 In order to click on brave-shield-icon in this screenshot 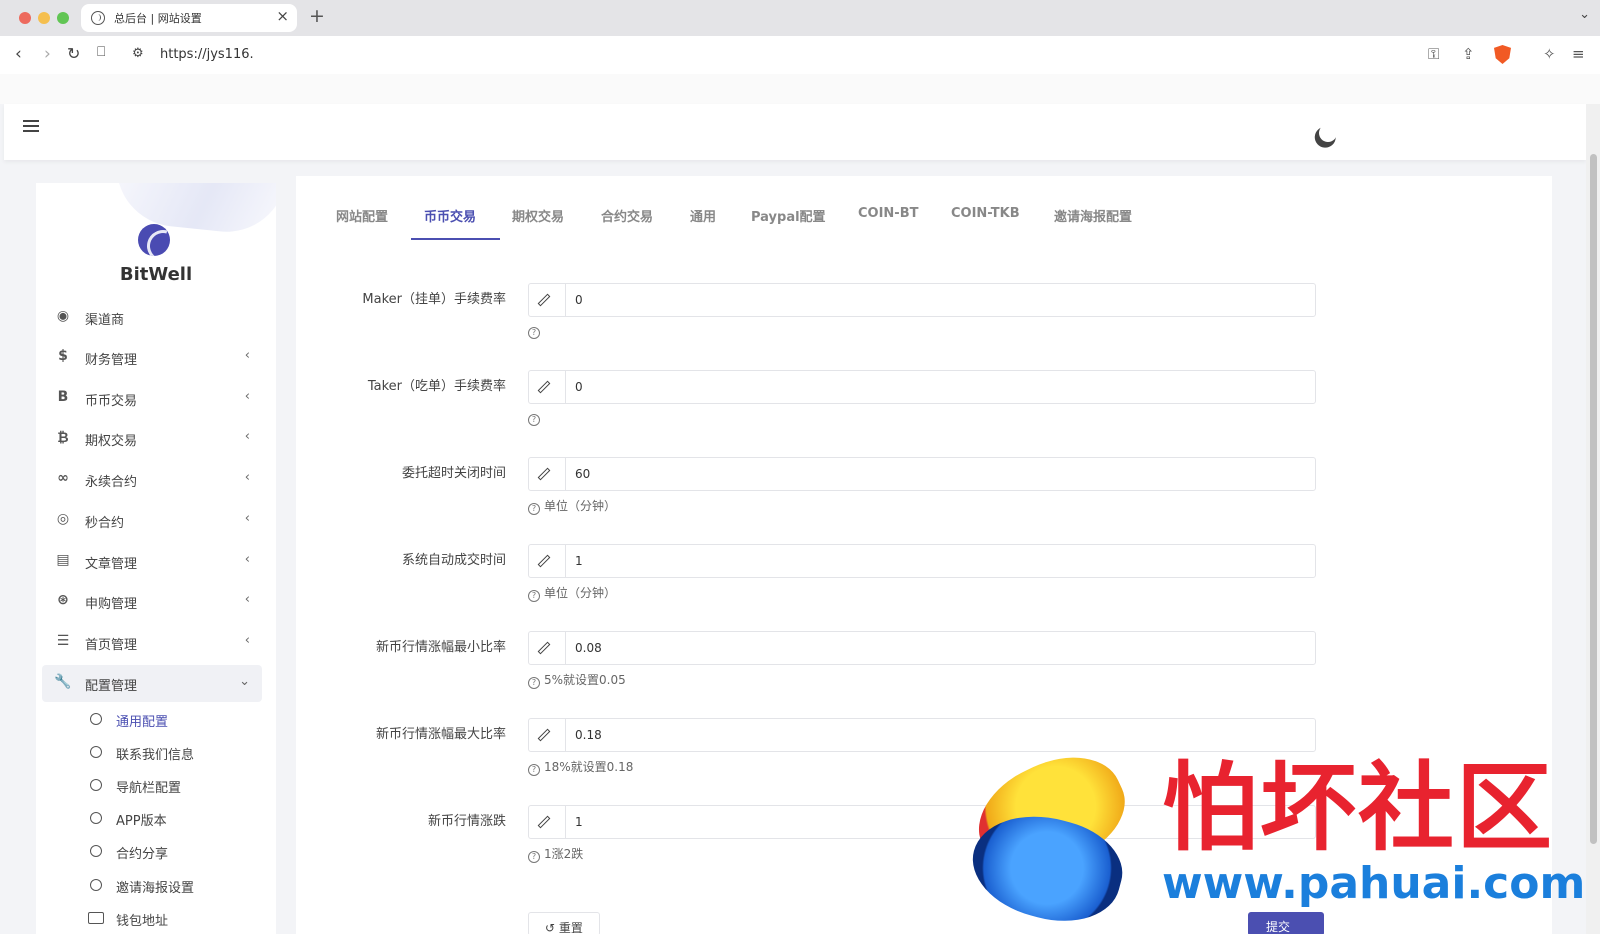, I will do `click(1502, 54)`.